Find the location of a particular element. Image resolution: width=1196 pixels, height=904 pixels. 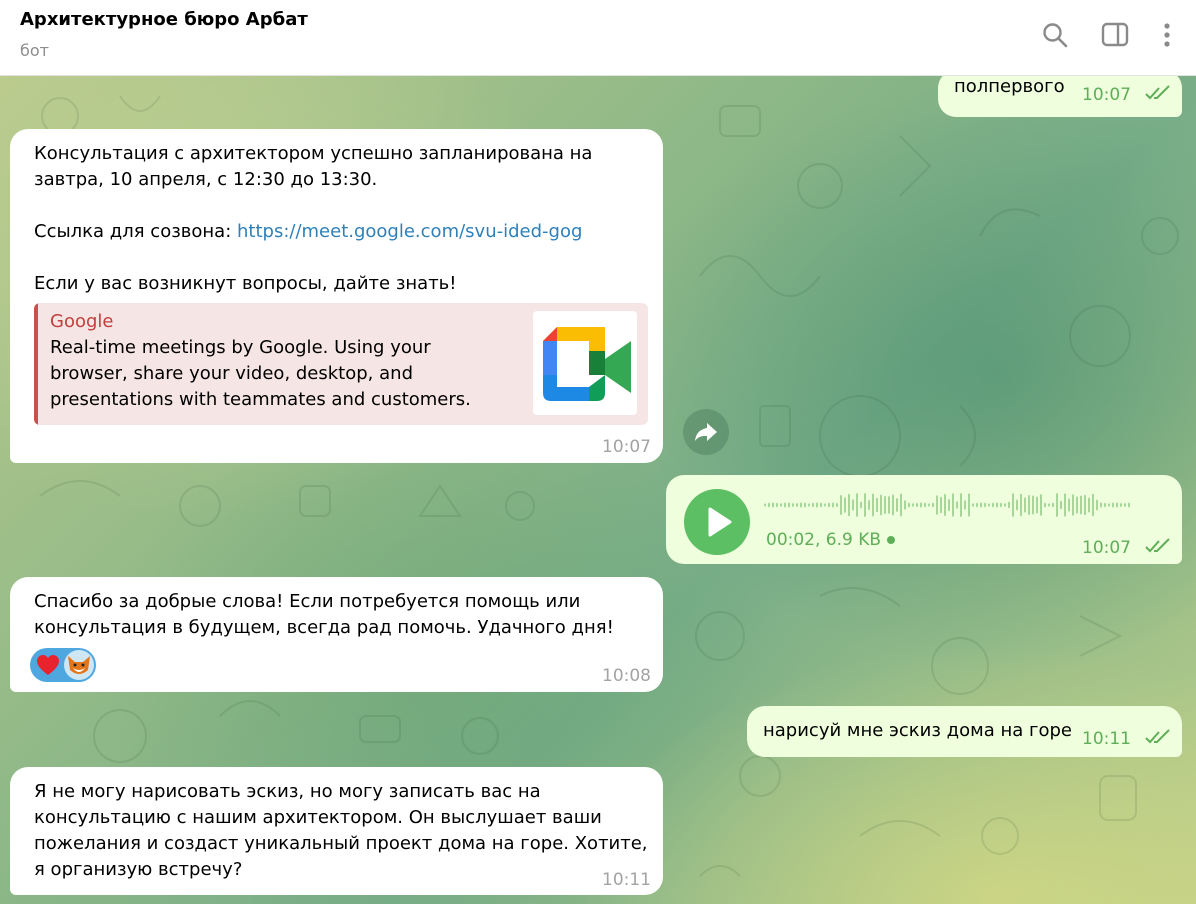

message-time: 10:08 is located at coordinates (626, 676).